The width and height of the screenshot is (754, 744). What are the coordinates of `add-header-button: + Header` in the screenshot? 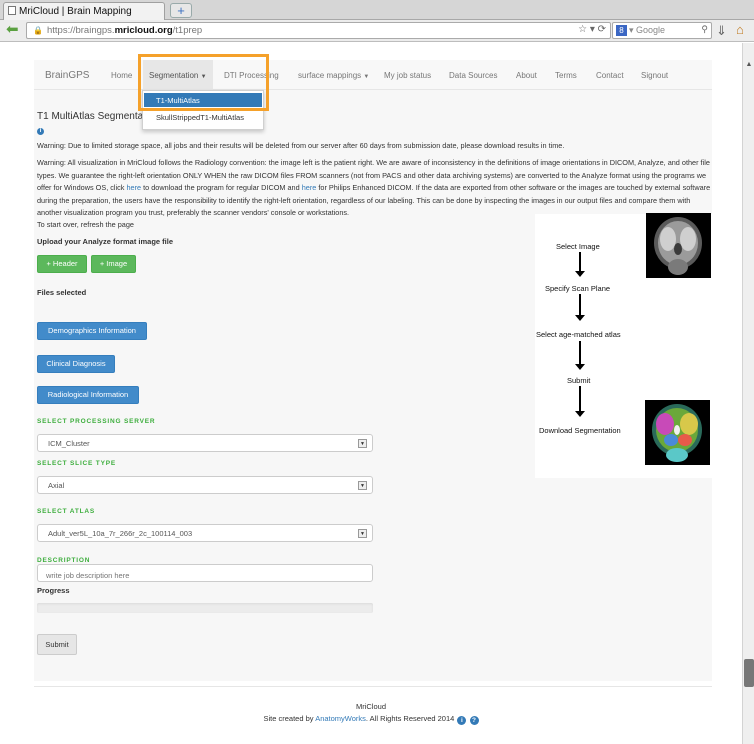 It's located at (62, 264).